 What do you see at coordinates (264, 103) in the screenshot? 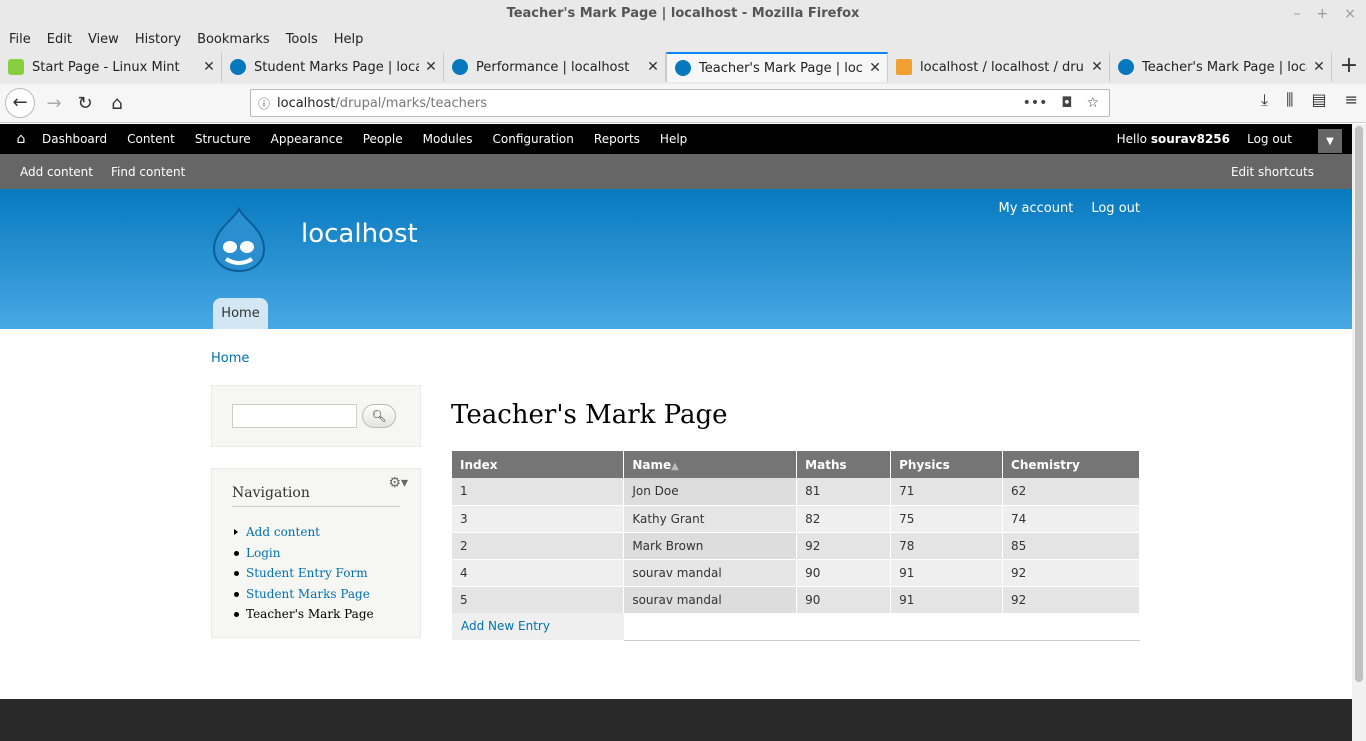
I see `site-info-icon: ⓘ` at bounding box center [264, 103].